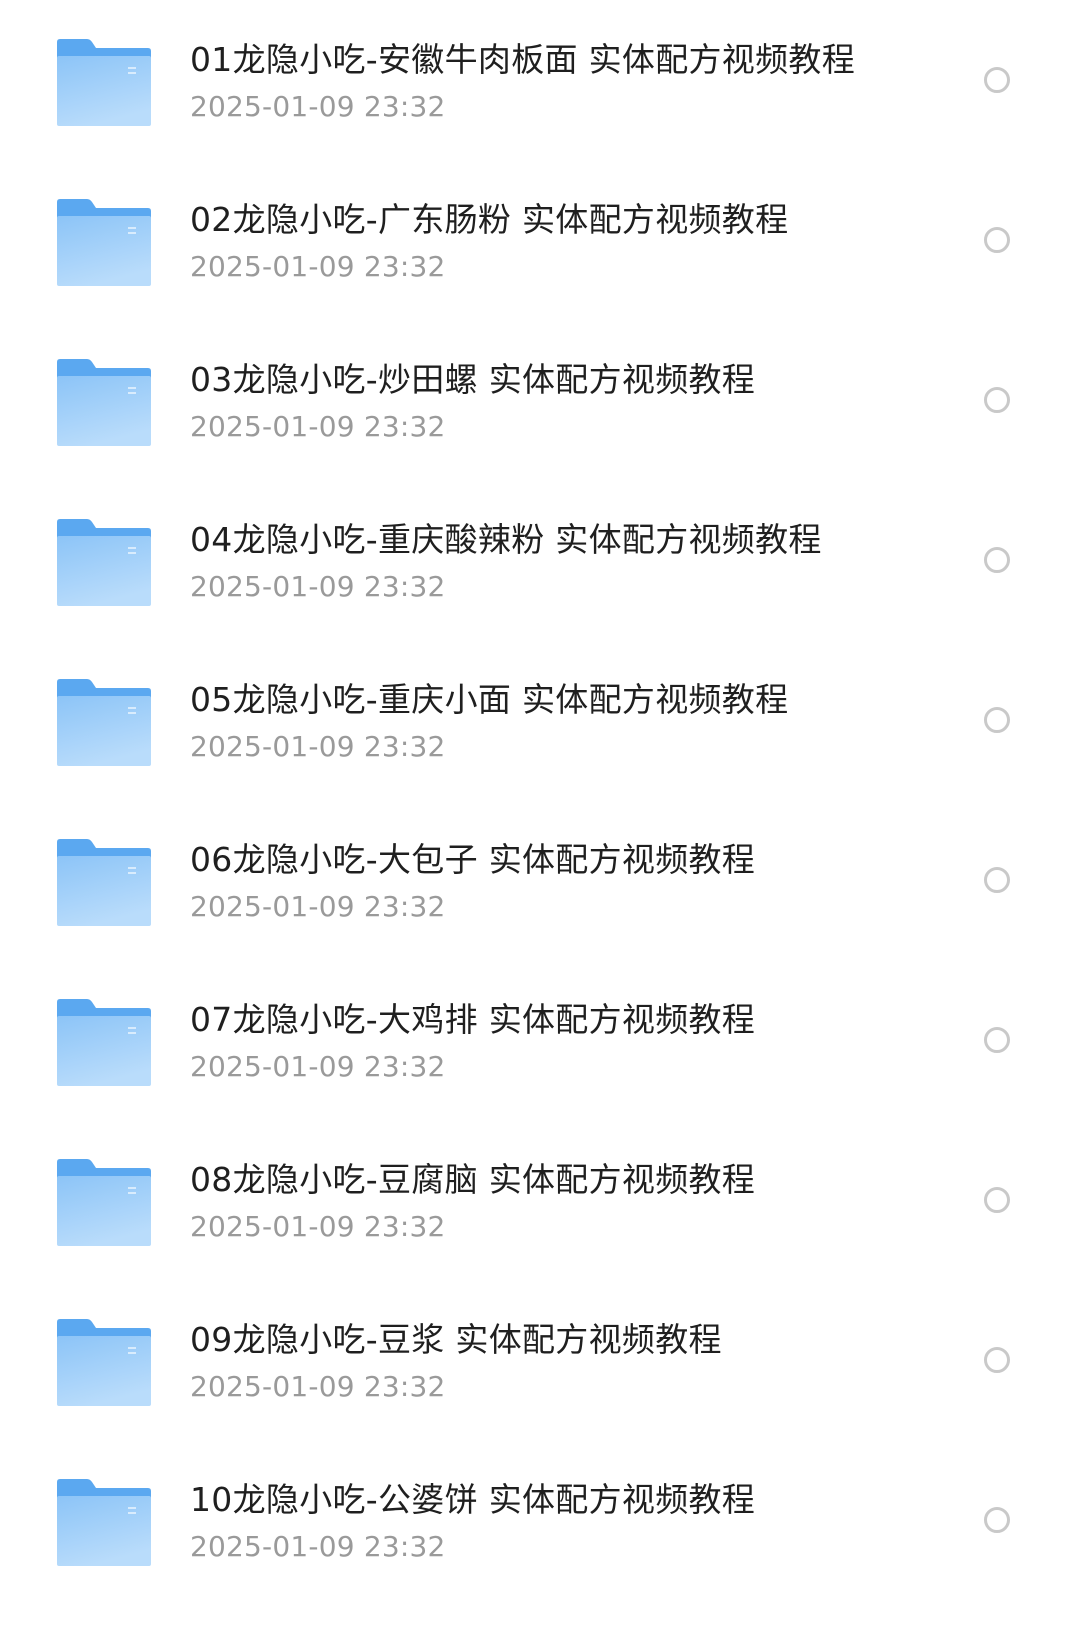 The image size is (1080, 1649). What do you see at coordinates (522, 59) in the screenshot?
I see `file-name: 01龙隐小吃-安徽牛肉板面 实体配方视频教程` at bounding box center [522, 59].